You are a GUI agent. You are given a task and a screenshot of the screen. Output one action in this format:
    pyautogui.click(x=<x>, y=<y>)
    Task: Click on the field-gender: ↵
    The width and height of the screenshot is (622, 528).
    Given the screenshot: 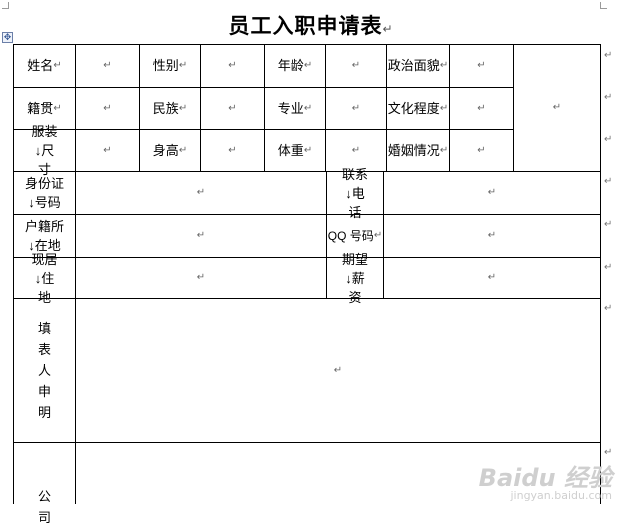 What is the action you would take?
    pyautogui.click(x=232, y=66)
    